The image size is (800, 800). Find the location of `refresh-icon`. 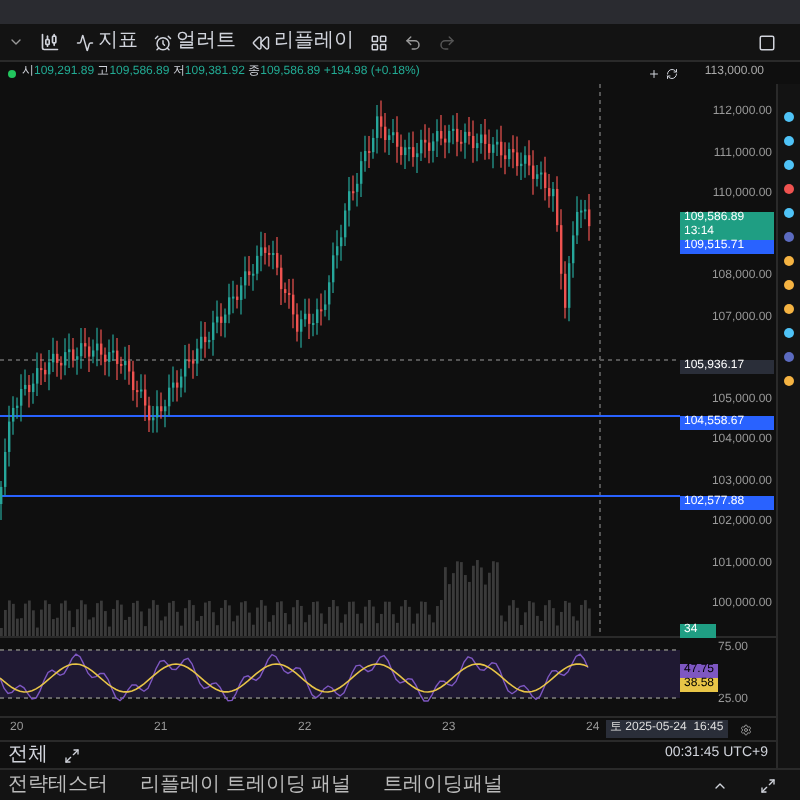

refresh-icon is located at coordinates (672, 73).